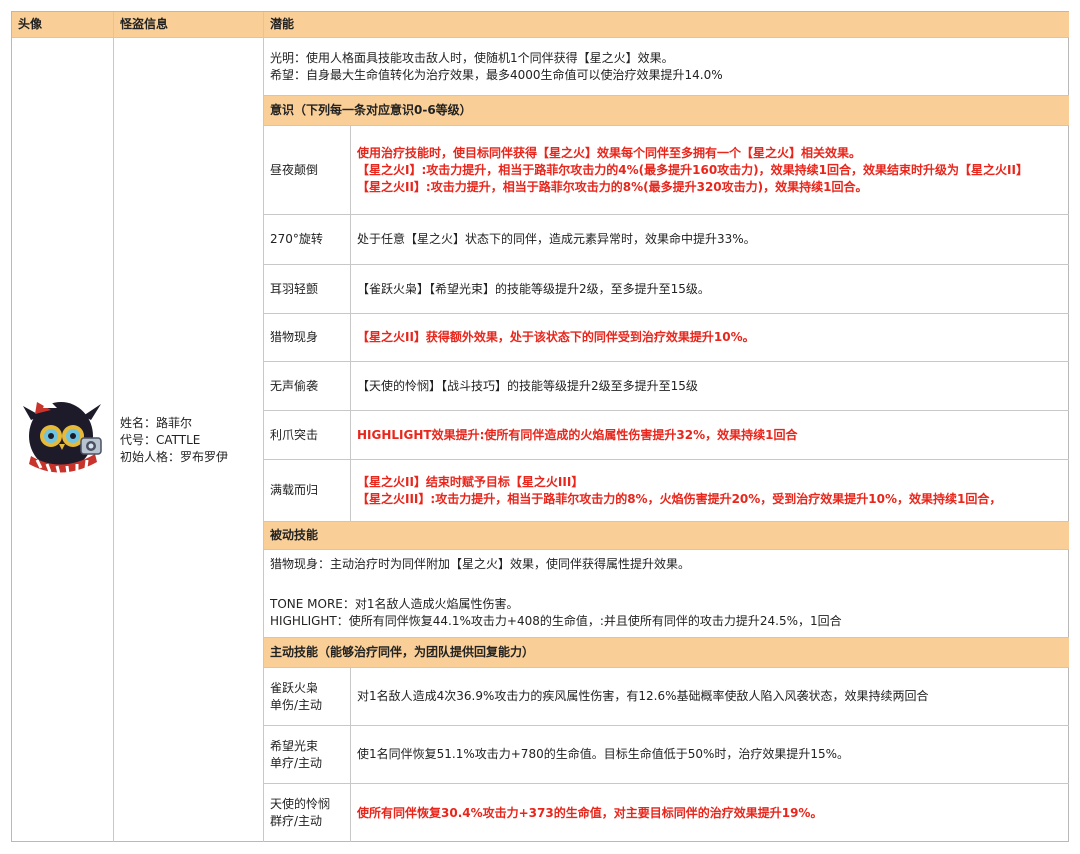 The height and width of the screenshot is (854, 1080). I want to click on awareness-desc-2: 处于任意【星之火】状态下的同伴，造成元素异常时，效果命中提升33%。, so click(710, 240).